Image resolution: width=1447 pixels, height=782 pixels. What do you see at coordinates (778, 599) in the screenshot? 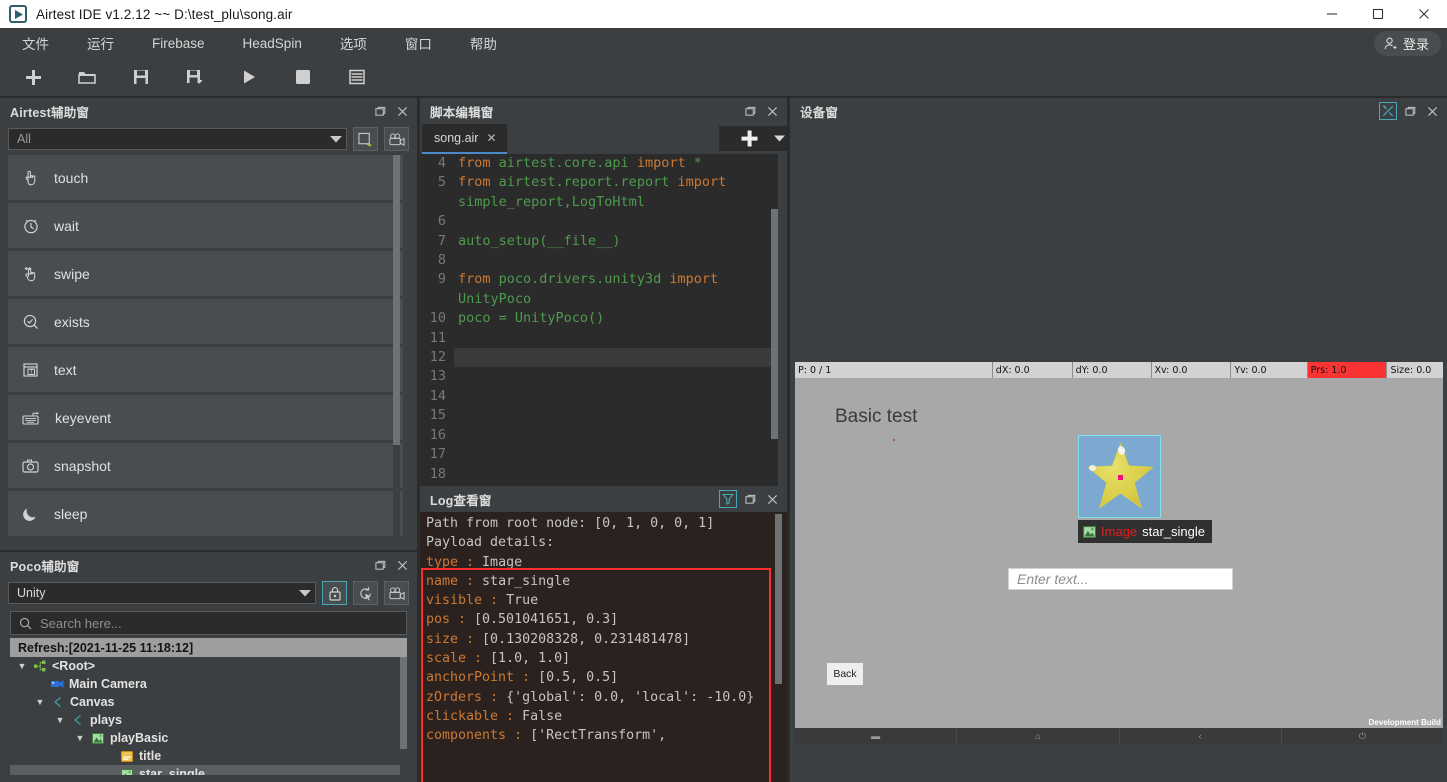
I see `log-scroll-thumb` at bounding box center [778, 599].